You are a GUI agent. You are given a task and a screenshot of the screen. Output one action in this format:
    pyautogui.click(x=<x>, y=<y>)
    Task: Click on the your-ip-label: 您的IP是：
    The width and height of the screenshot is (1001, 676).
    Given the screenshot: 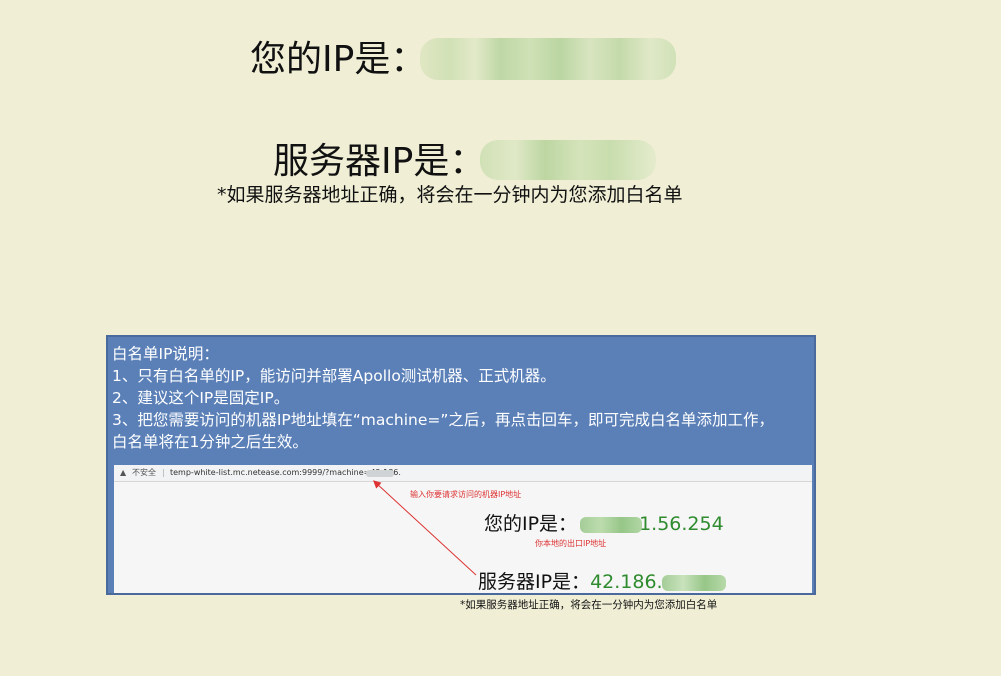 What is the action you would take?
    pyautogui.click(x=338, y=59)
    